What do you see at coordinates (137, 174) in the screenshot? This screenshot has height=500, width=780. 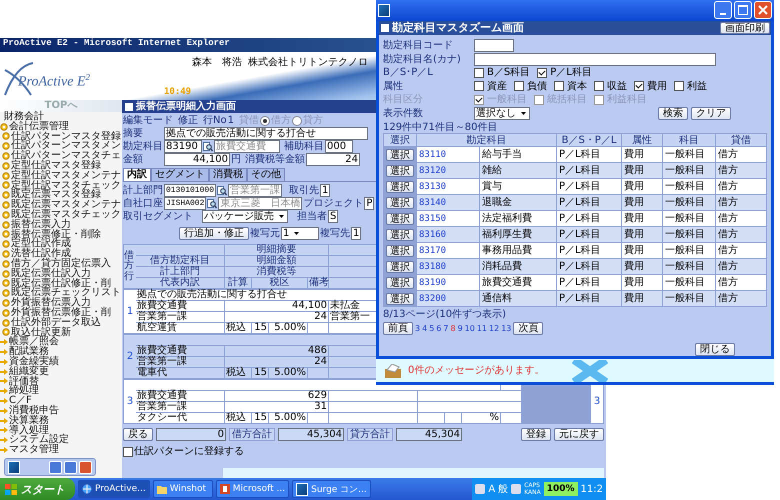 I see `tab: 内訳` at bounding box center [137, 174].